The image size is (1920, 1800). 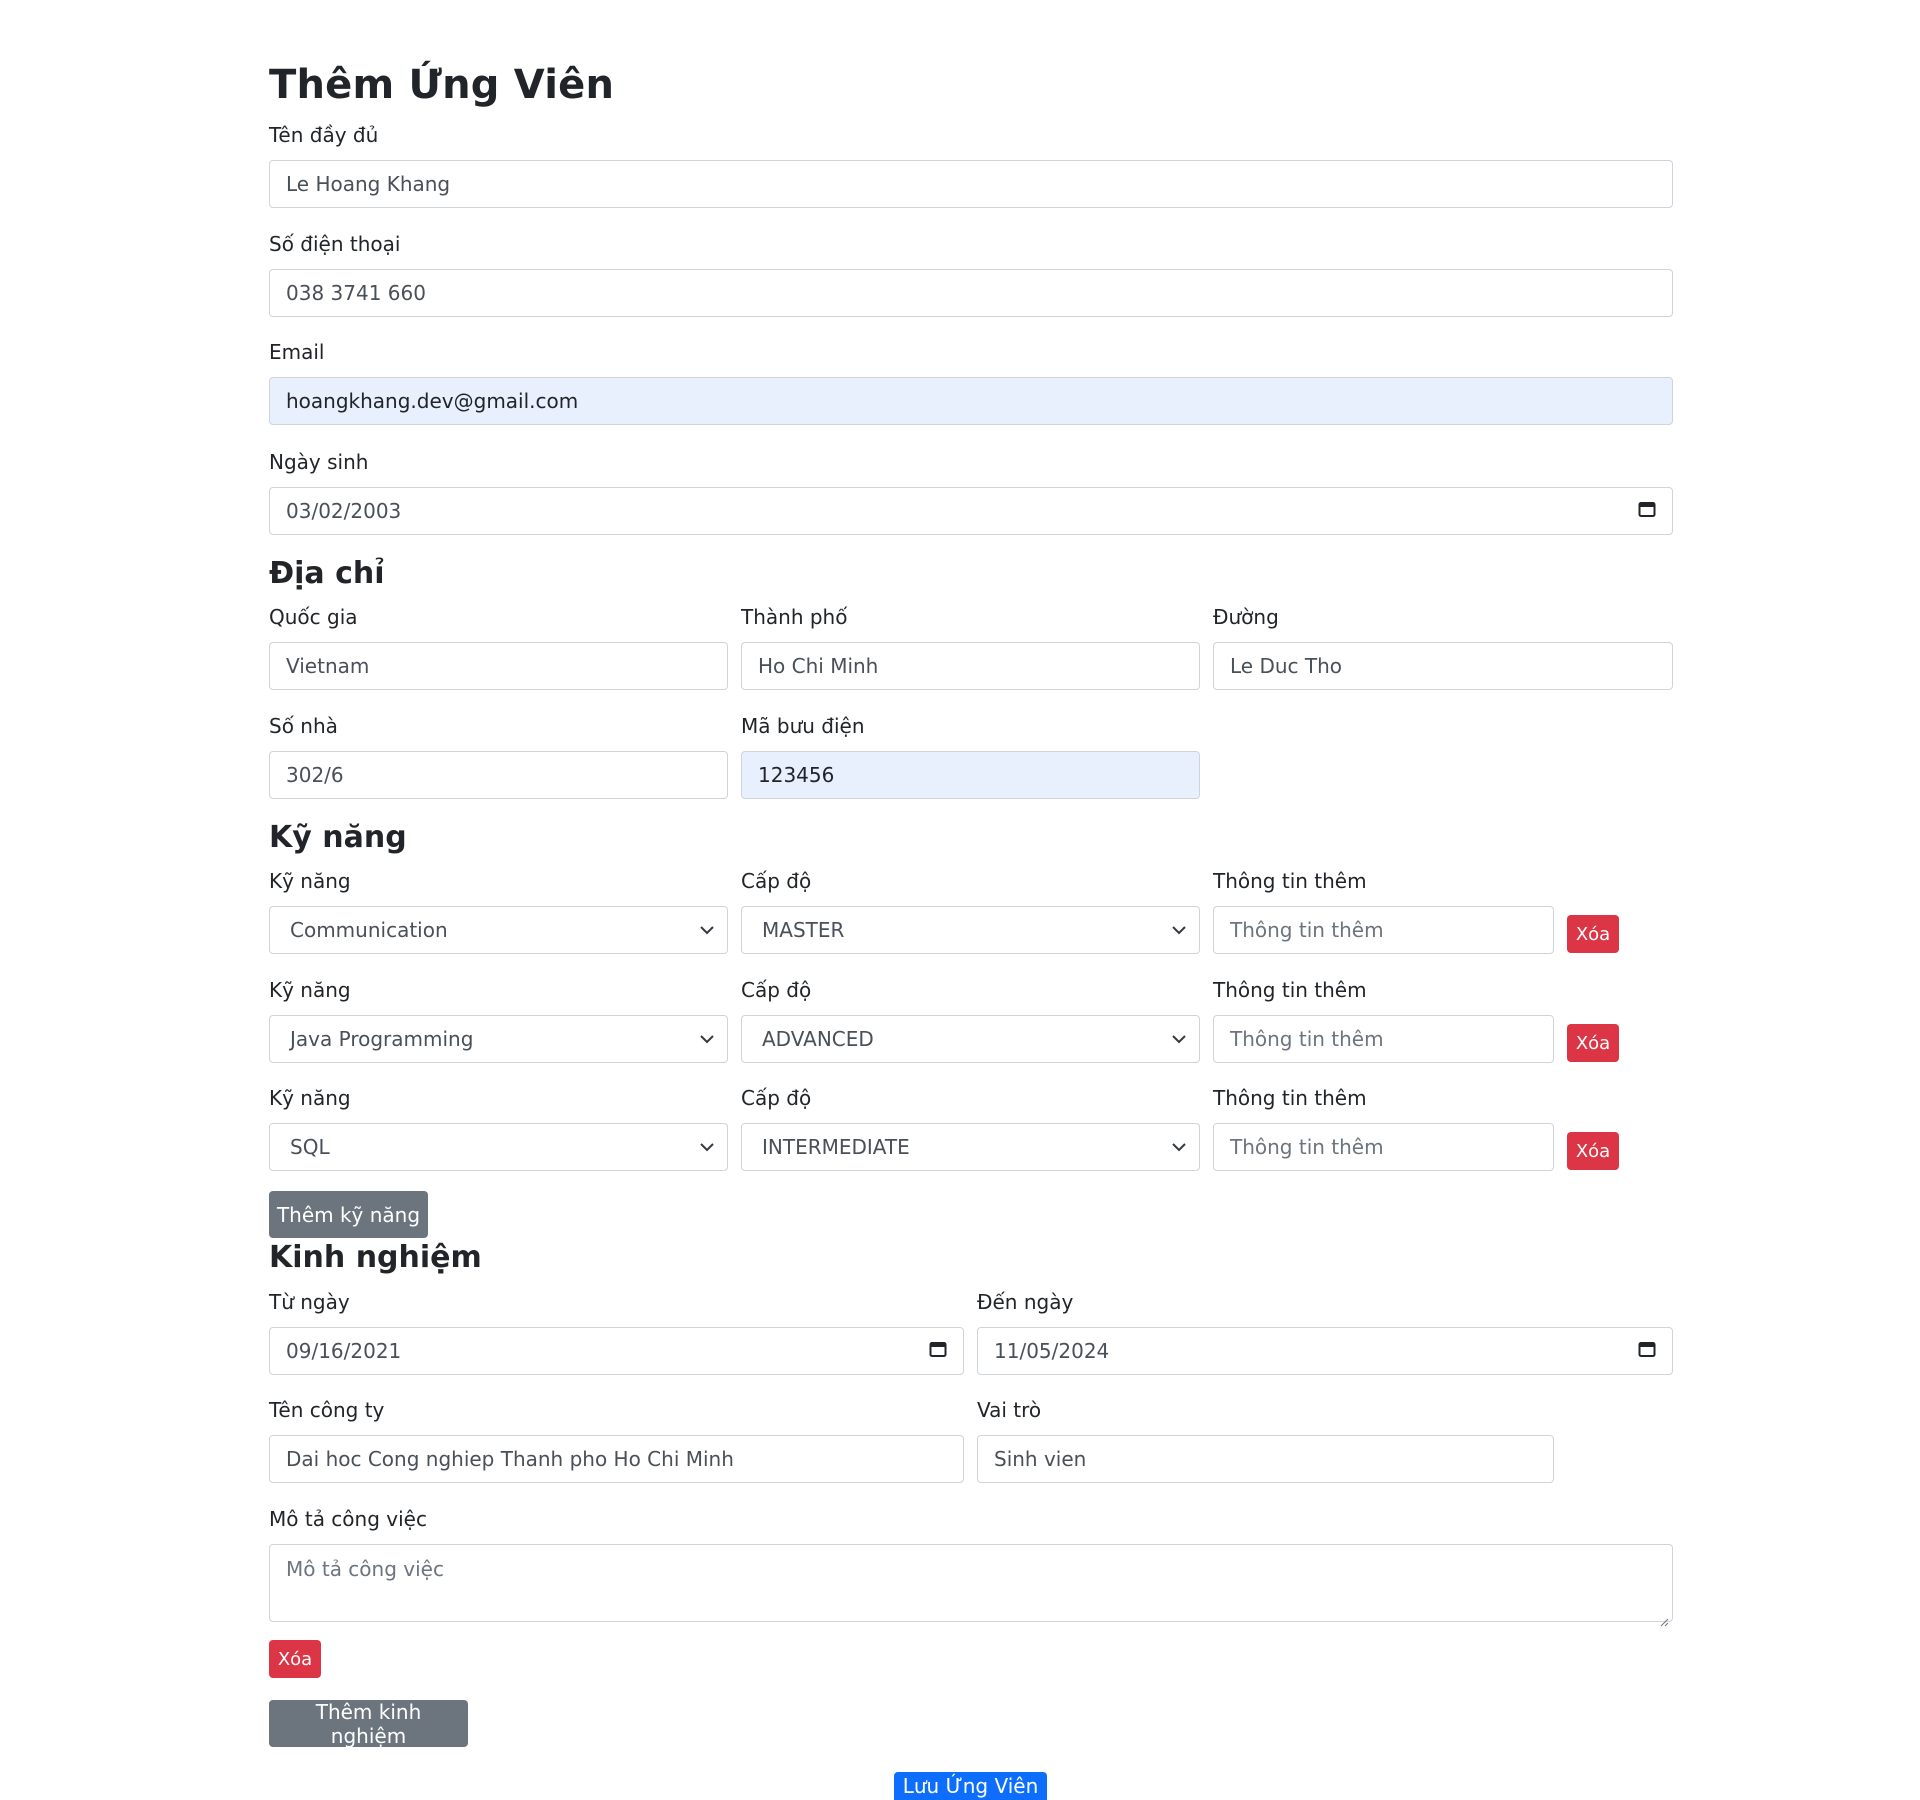 I want to click on skill-select-value: SQL, so click(x=310, y=1147).